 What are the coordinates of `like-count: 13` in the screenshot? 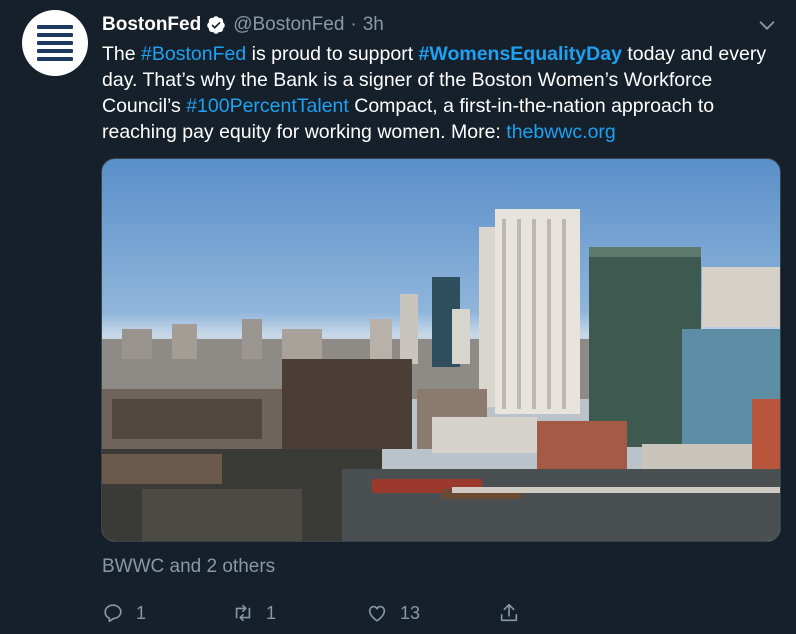 It's located at (410, 612).